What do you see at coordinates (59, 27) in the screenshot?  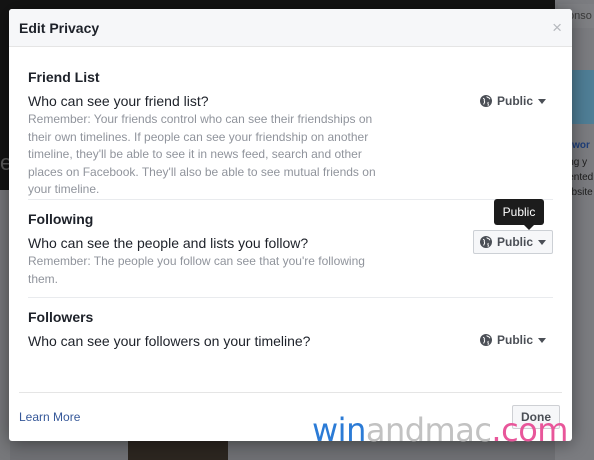 I see `dialog-title: Edit Privacy` at bounding box center [59, 27].